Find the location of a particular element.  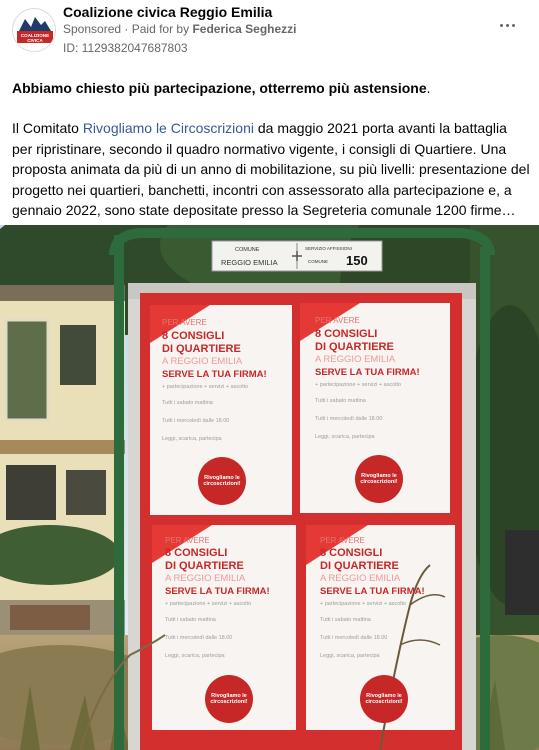

poster1-detail2: Tutti i mercoledì dalle 18.00 is located at coordinates (196, 421).